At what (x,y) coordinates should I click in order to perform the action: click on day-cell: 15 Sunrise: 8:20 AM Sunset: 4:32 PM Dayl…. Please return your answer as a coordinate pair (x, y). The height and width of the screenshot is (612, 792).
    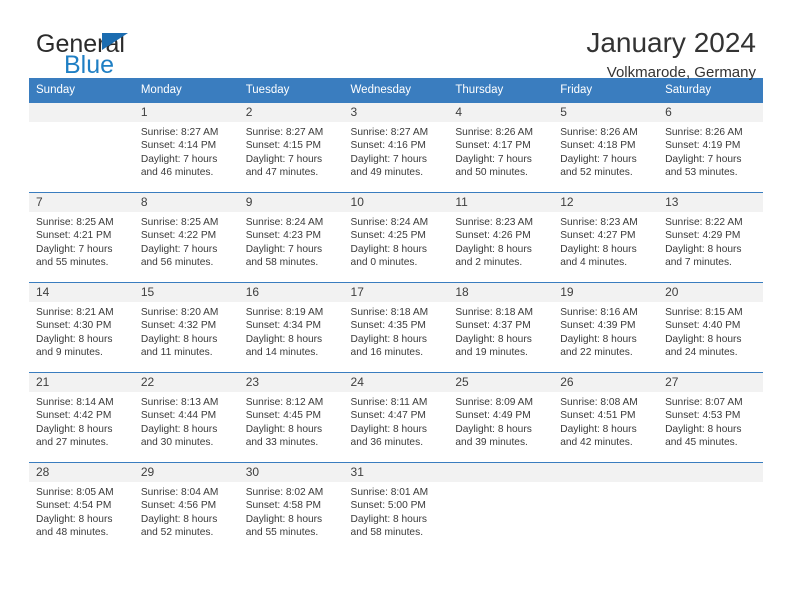
    Looking at the image, I should click on (186, 327).